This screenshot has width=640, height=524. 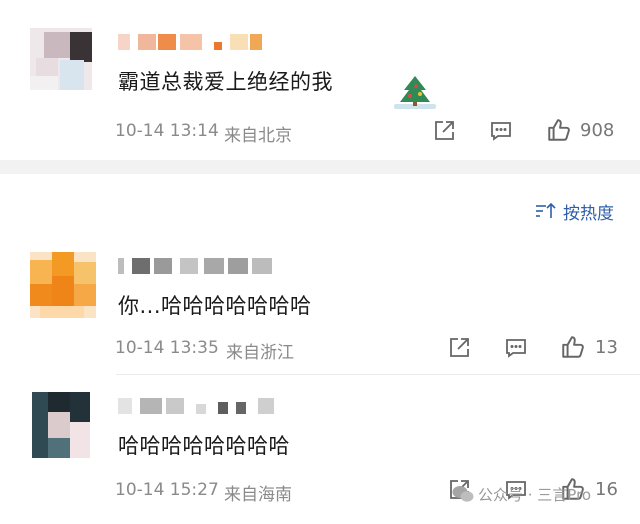 I want to click on sort-toggle: 按热度, so click(x=575, y=211).